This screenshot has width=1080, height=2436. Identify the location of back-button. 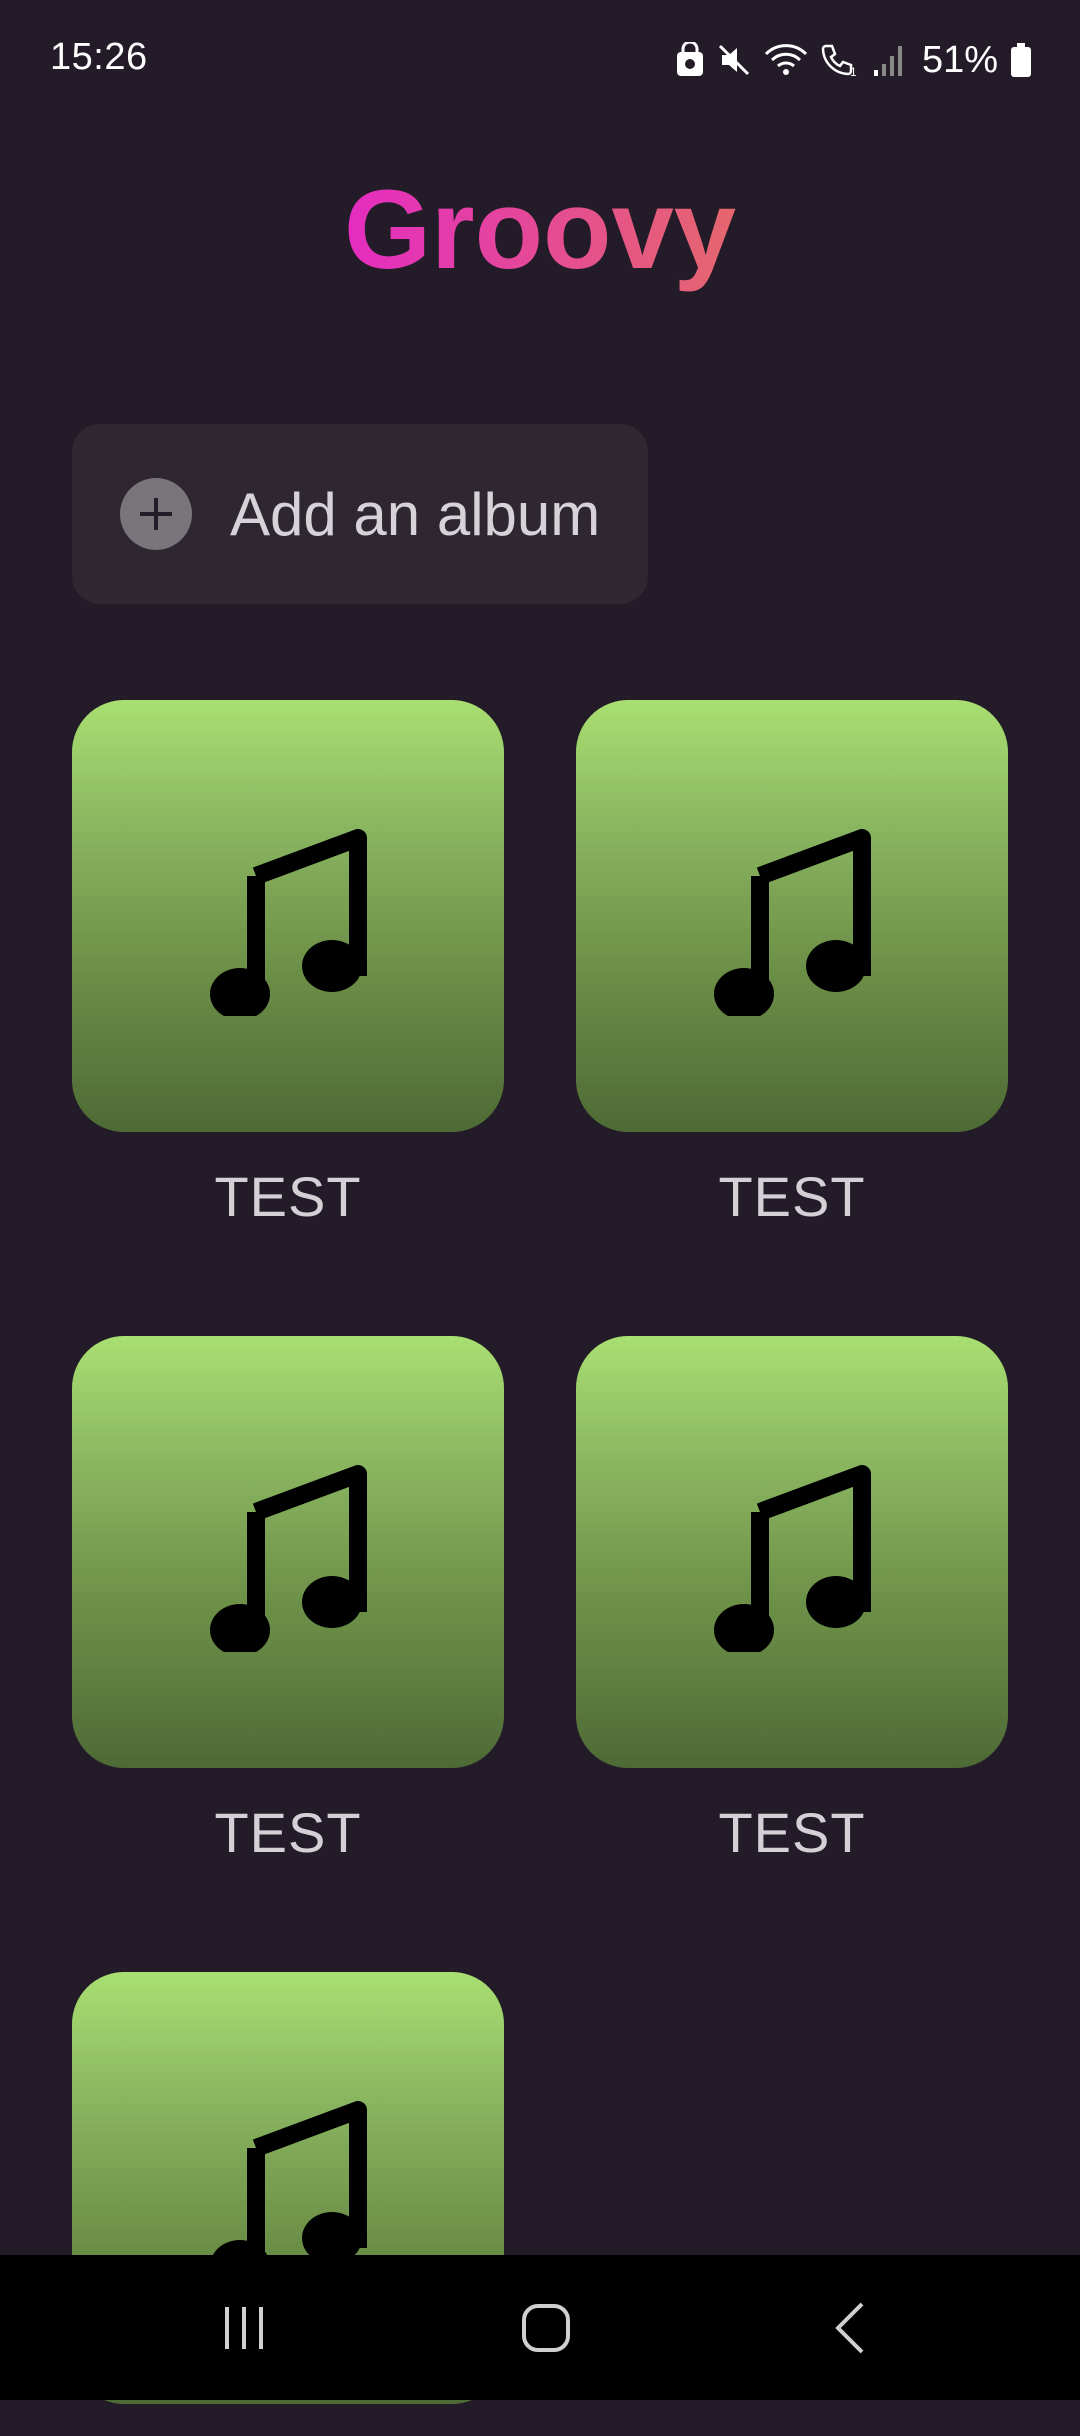
(850, 2327).